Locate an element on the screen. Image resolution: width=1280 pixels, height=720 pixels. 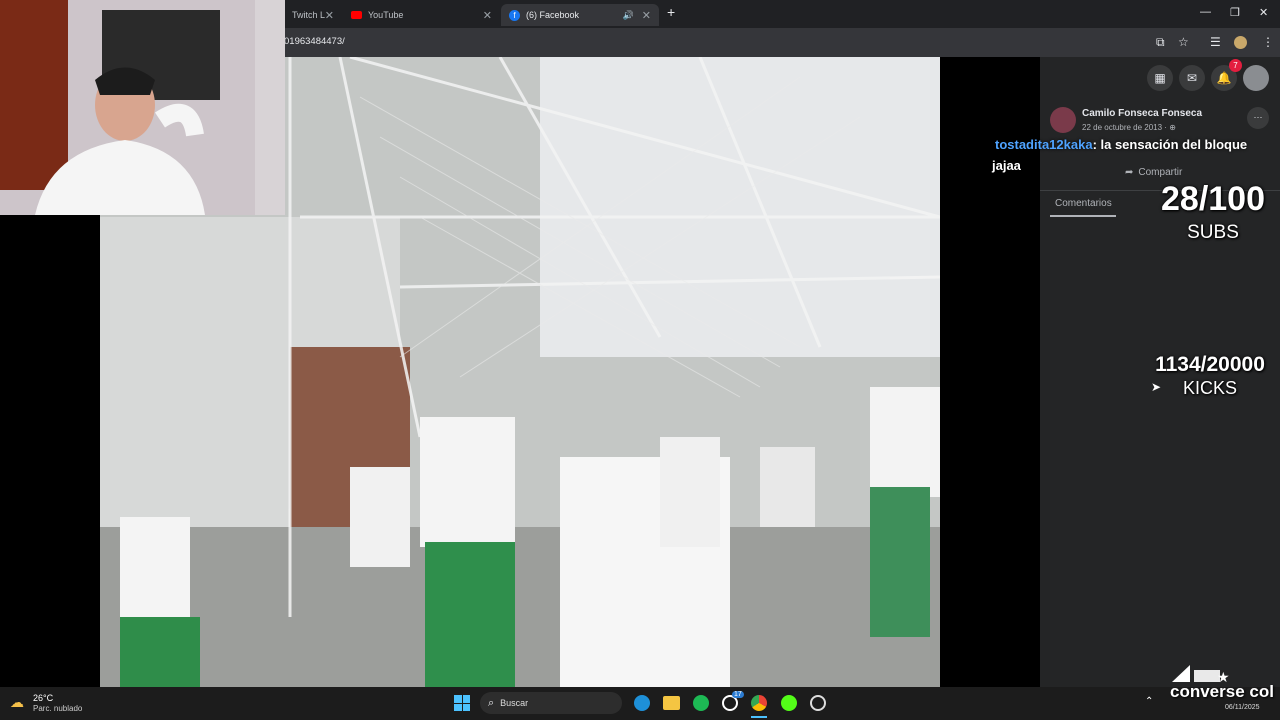
profile-avatar is located at coordinates (1240, 42).